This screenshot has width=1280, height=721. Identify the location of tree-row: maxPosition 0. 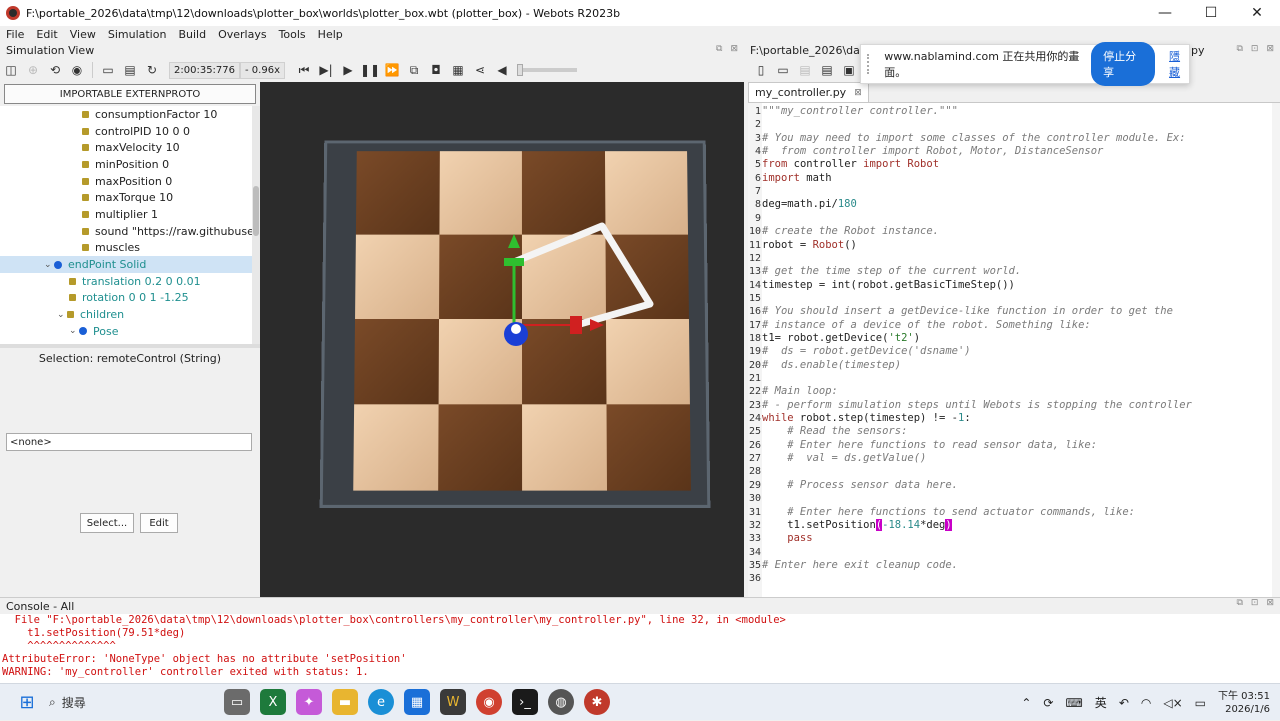
(128, 181).